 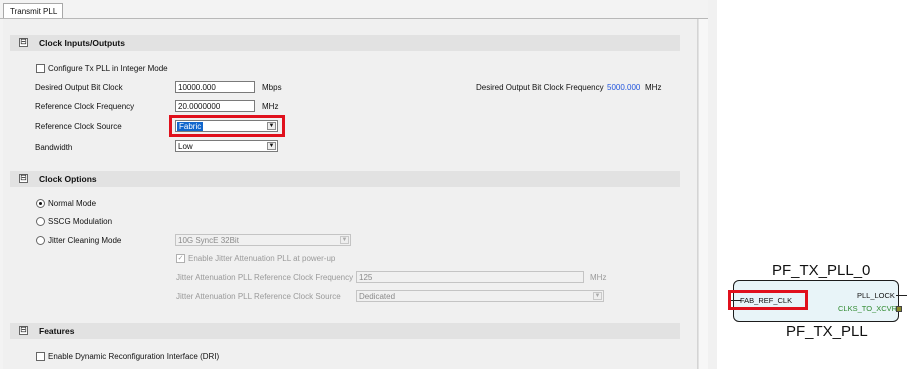 What do you see at coordinates (40, 356) in the screenshot?
I see `dri-checkbox` at bounding box center [40, 356].